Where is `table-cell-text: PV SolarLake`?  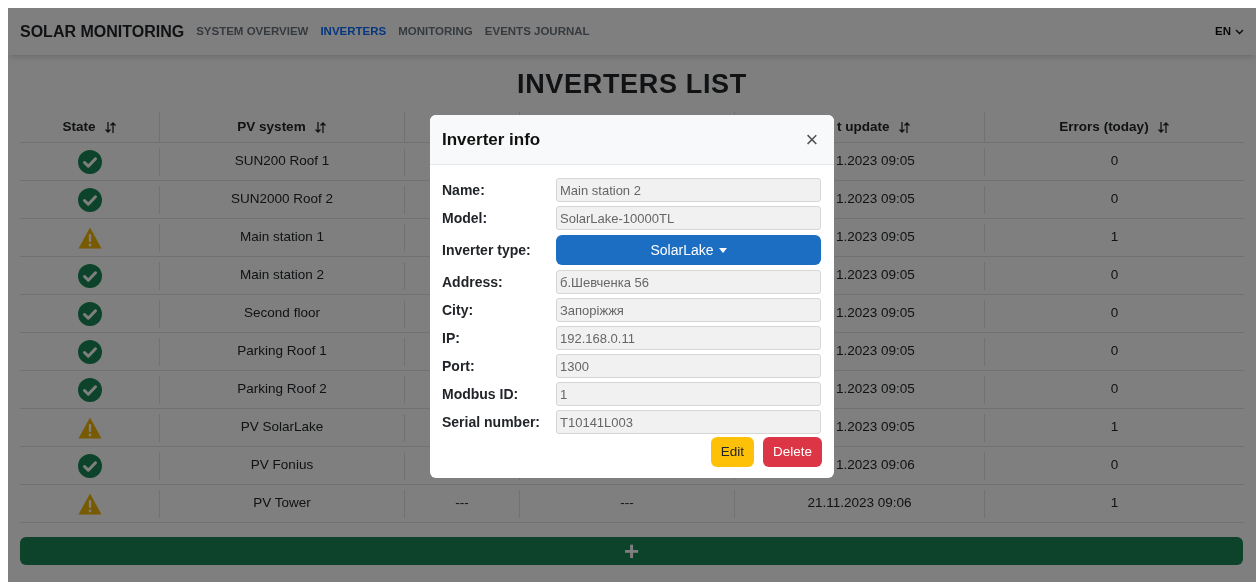 table-cell-text: PV SolarLake is located at coordinates (282, 427).